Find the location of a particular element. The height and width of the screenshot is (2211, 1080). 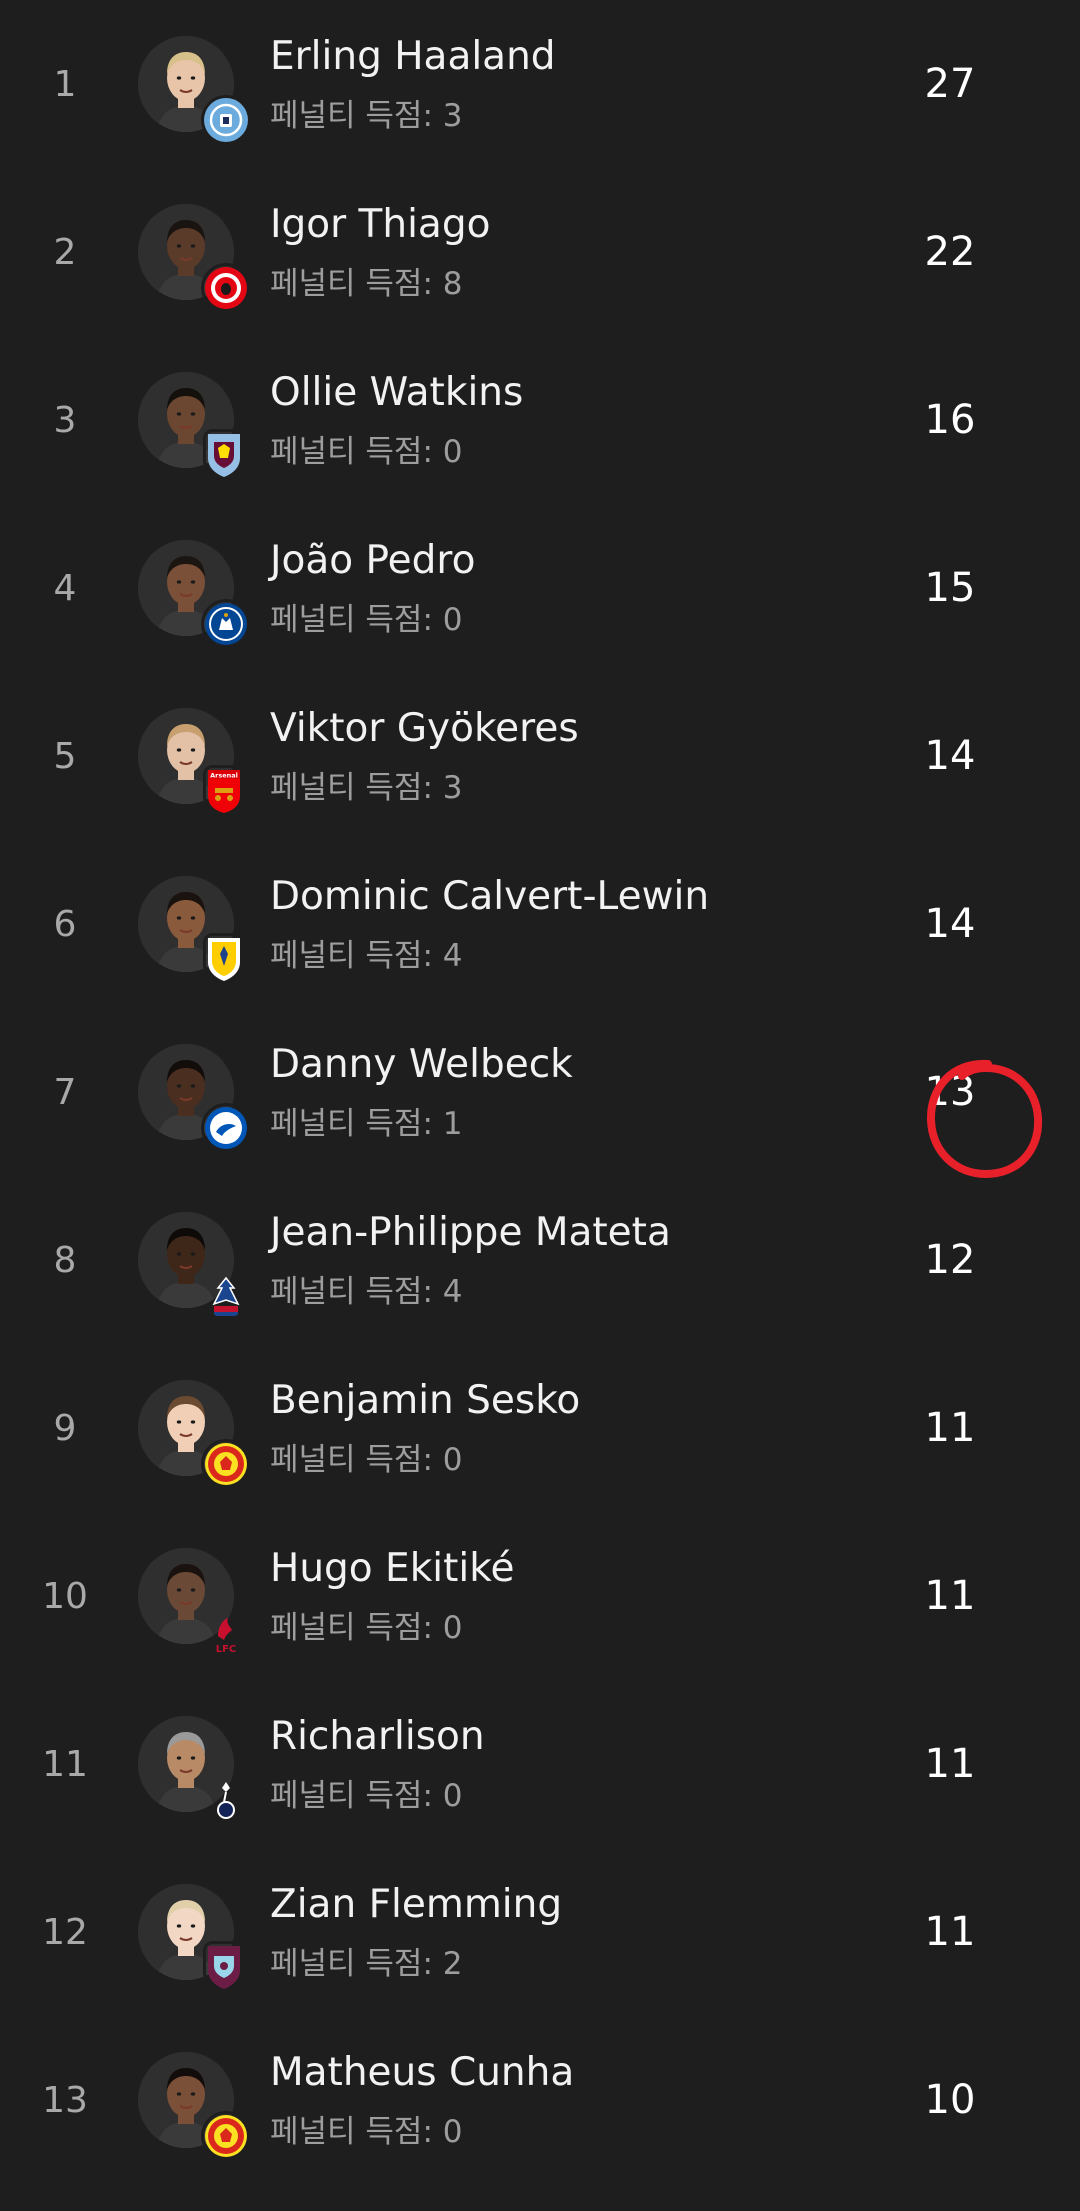

rank-number: 8 is located at coordinates (65, 1260).